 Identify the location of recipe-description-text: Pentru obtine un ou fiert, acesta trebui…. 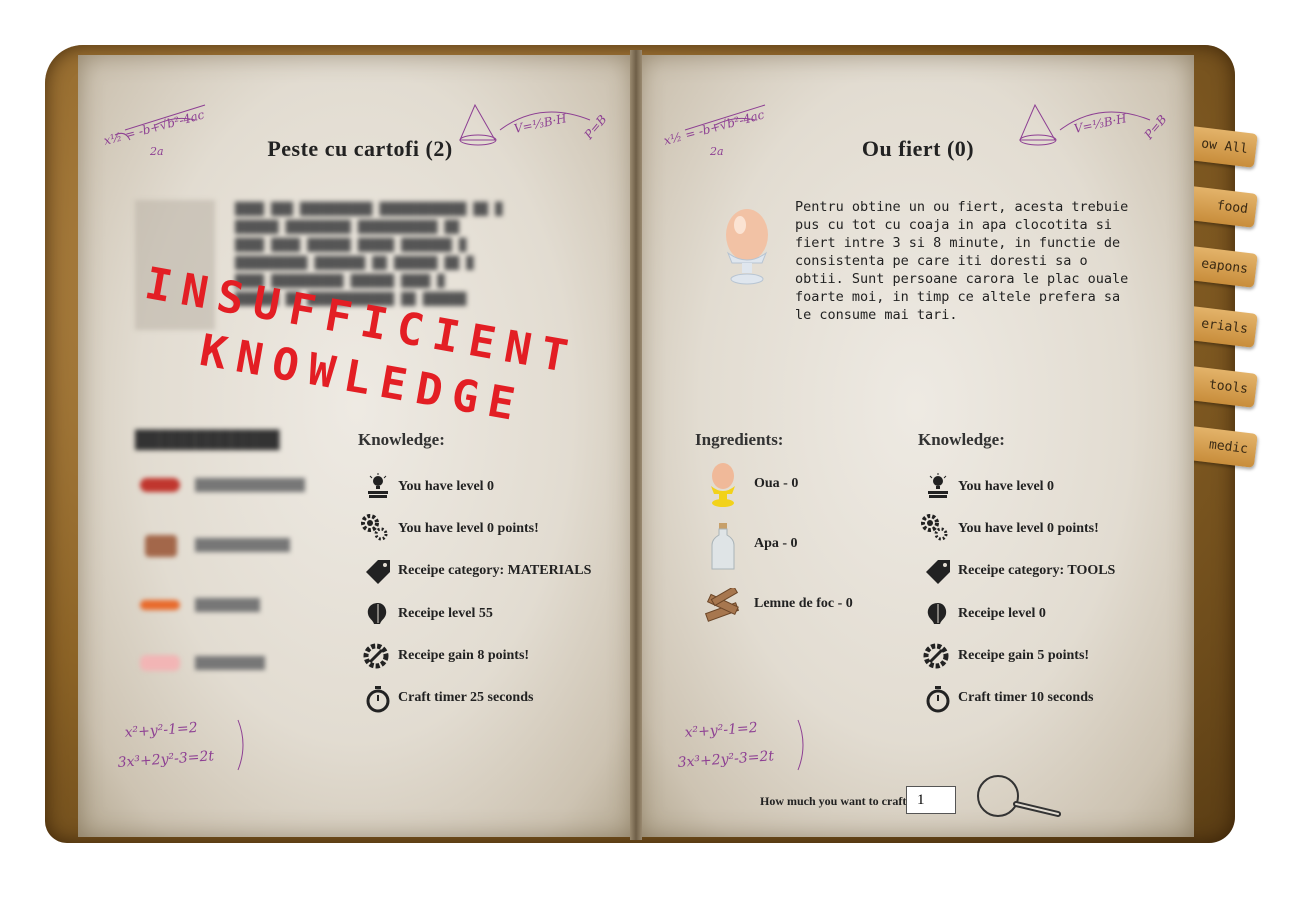
(962, 261).